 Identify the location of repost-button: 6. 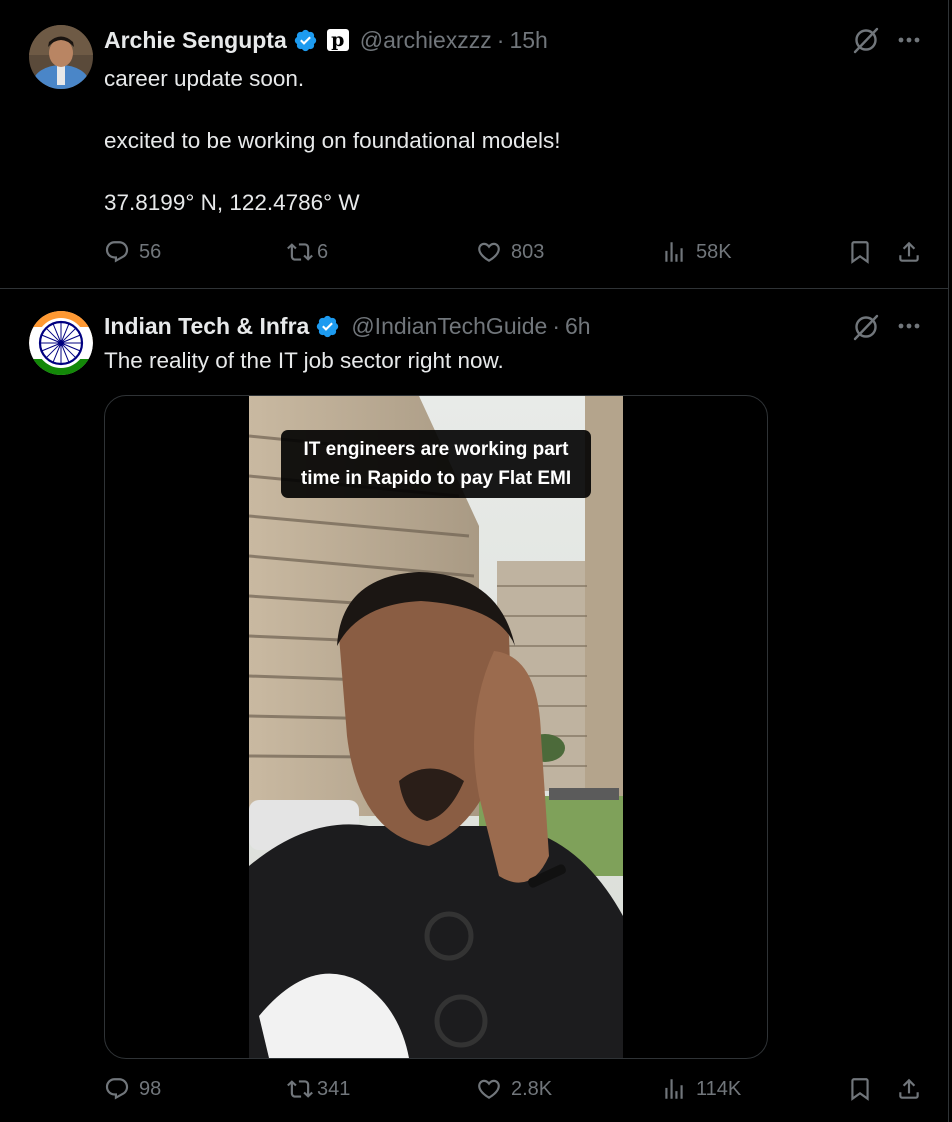
(307, 252).